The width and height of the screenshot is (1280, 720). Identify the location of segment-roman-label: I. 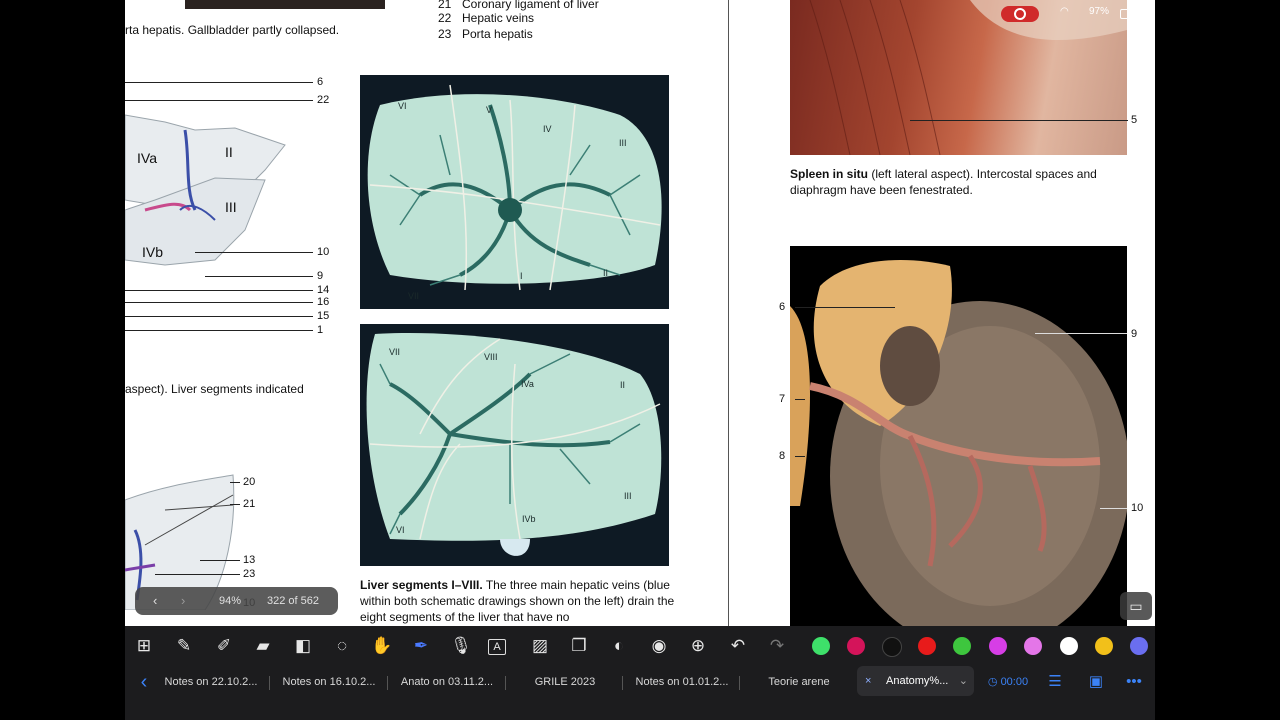
(521, 276).